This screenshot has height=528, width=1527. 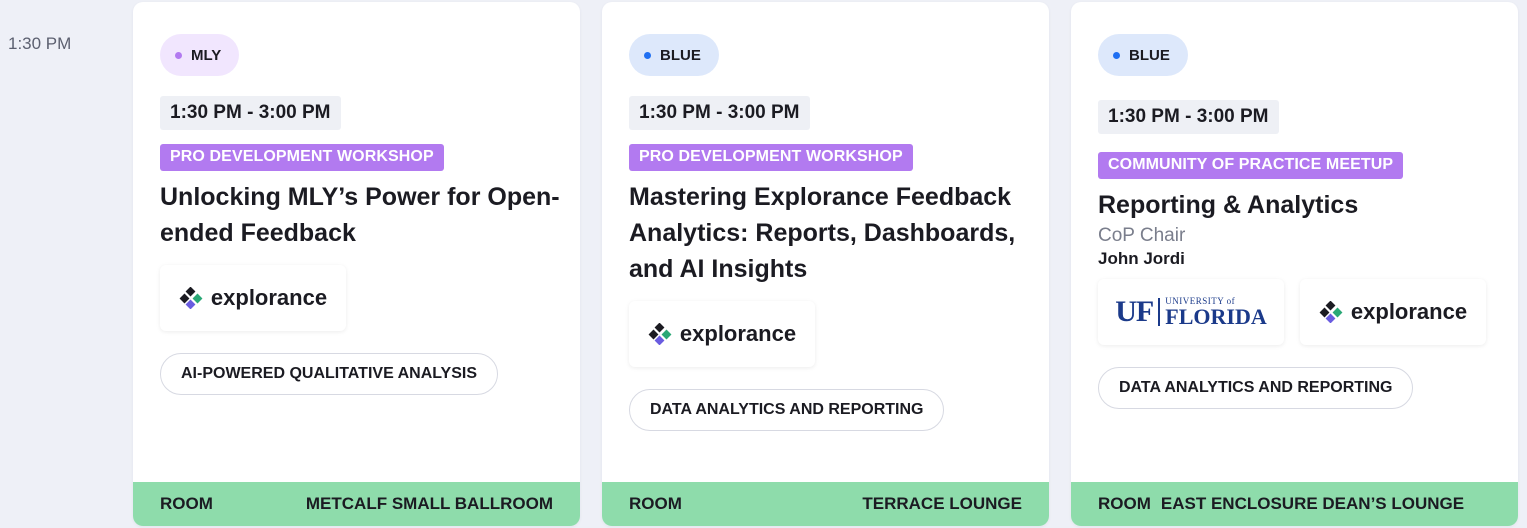 I want to click on track-tag: MLY, so click(x=200, y=55).